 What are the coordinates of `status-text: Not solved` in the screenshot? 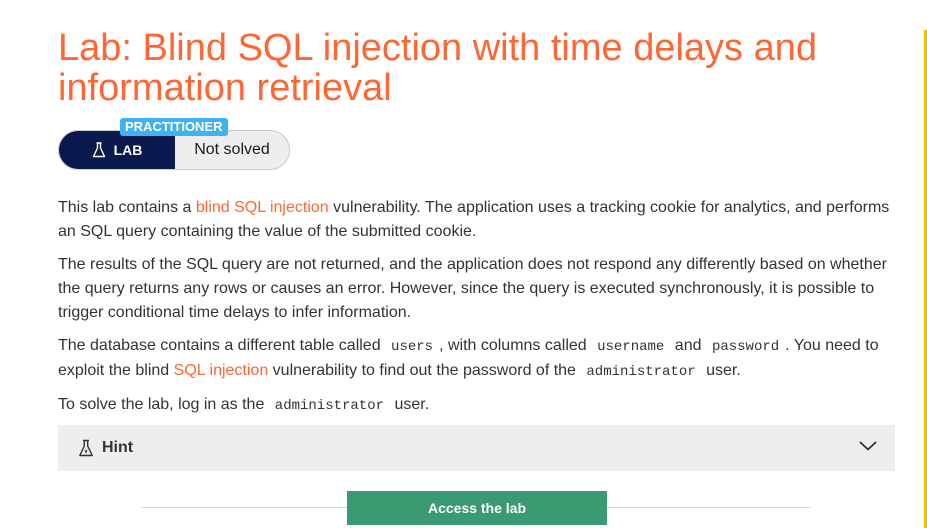 It's located at (232, 149).